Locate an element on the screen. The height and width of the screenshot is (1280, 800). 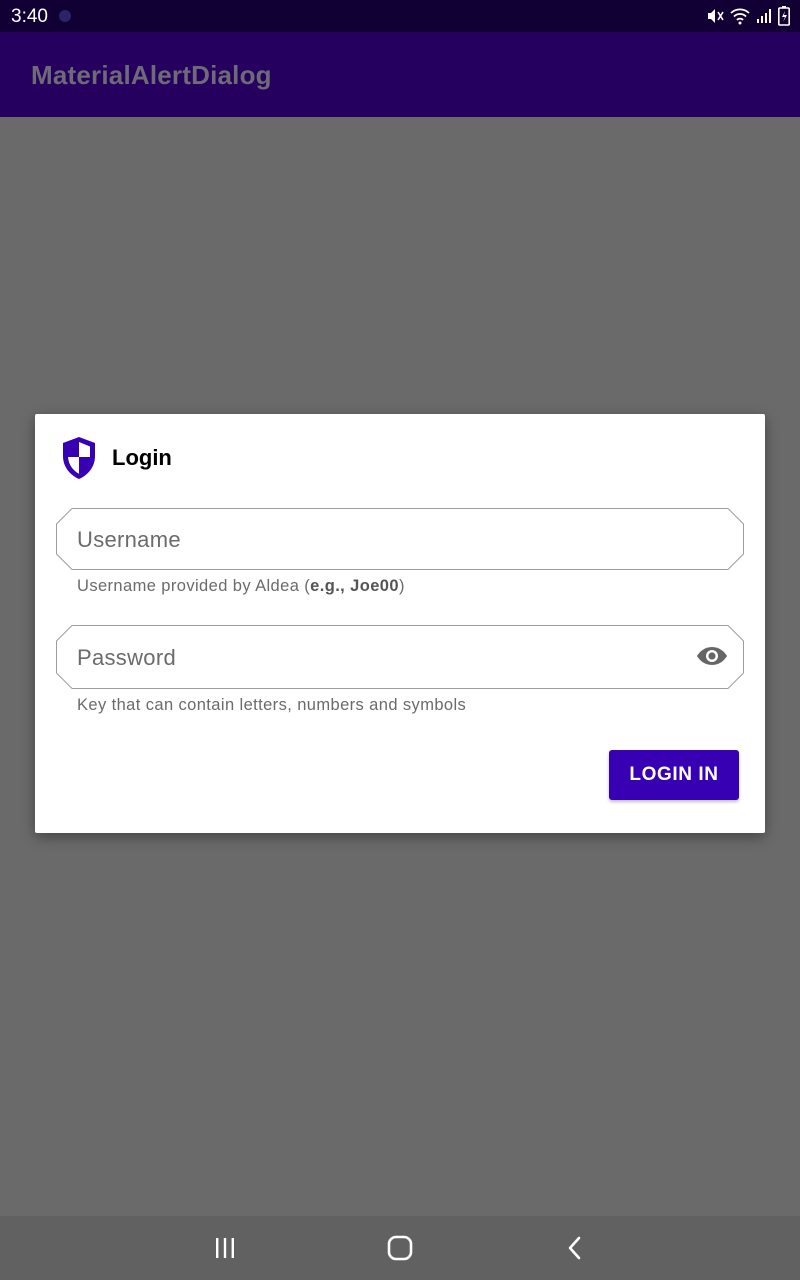
status-bar: 3:40 is located at coordinates (400, 16).